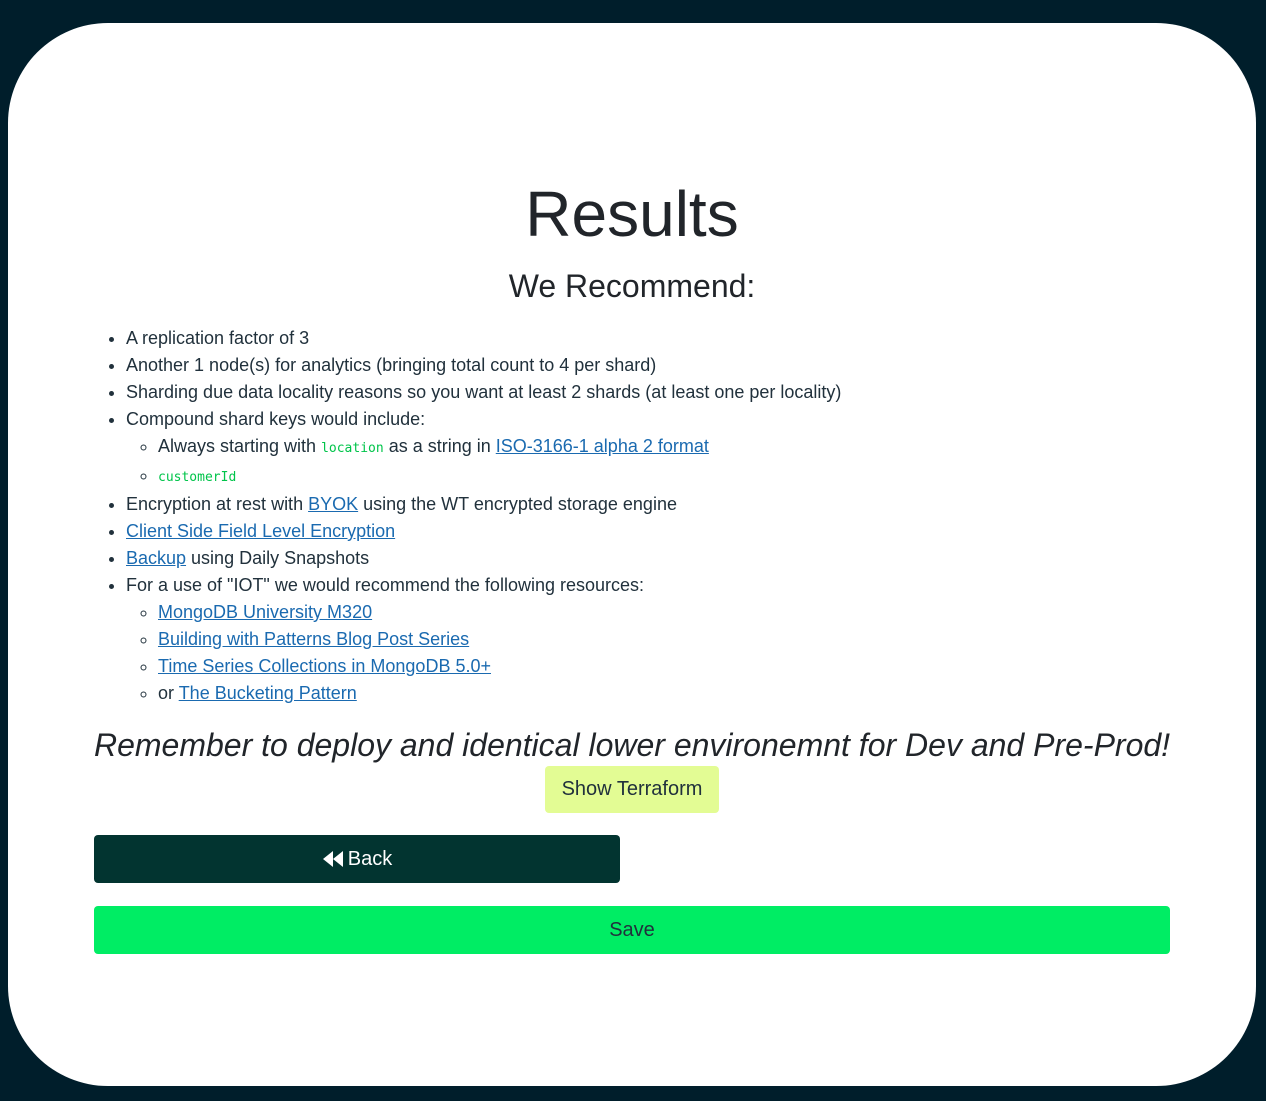  What do you see at coordinates (499, 639) in the screenshot?
I see `list-item-resource: Building with Patterns Blog Post Series` at bounding box center [499, 639].